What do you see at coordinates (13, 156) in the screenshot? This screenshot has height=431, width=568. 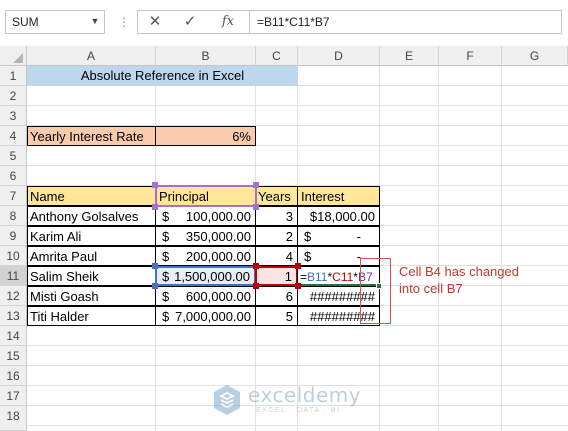 I see `row-header-5: 5` at bounding box center [13, 156].